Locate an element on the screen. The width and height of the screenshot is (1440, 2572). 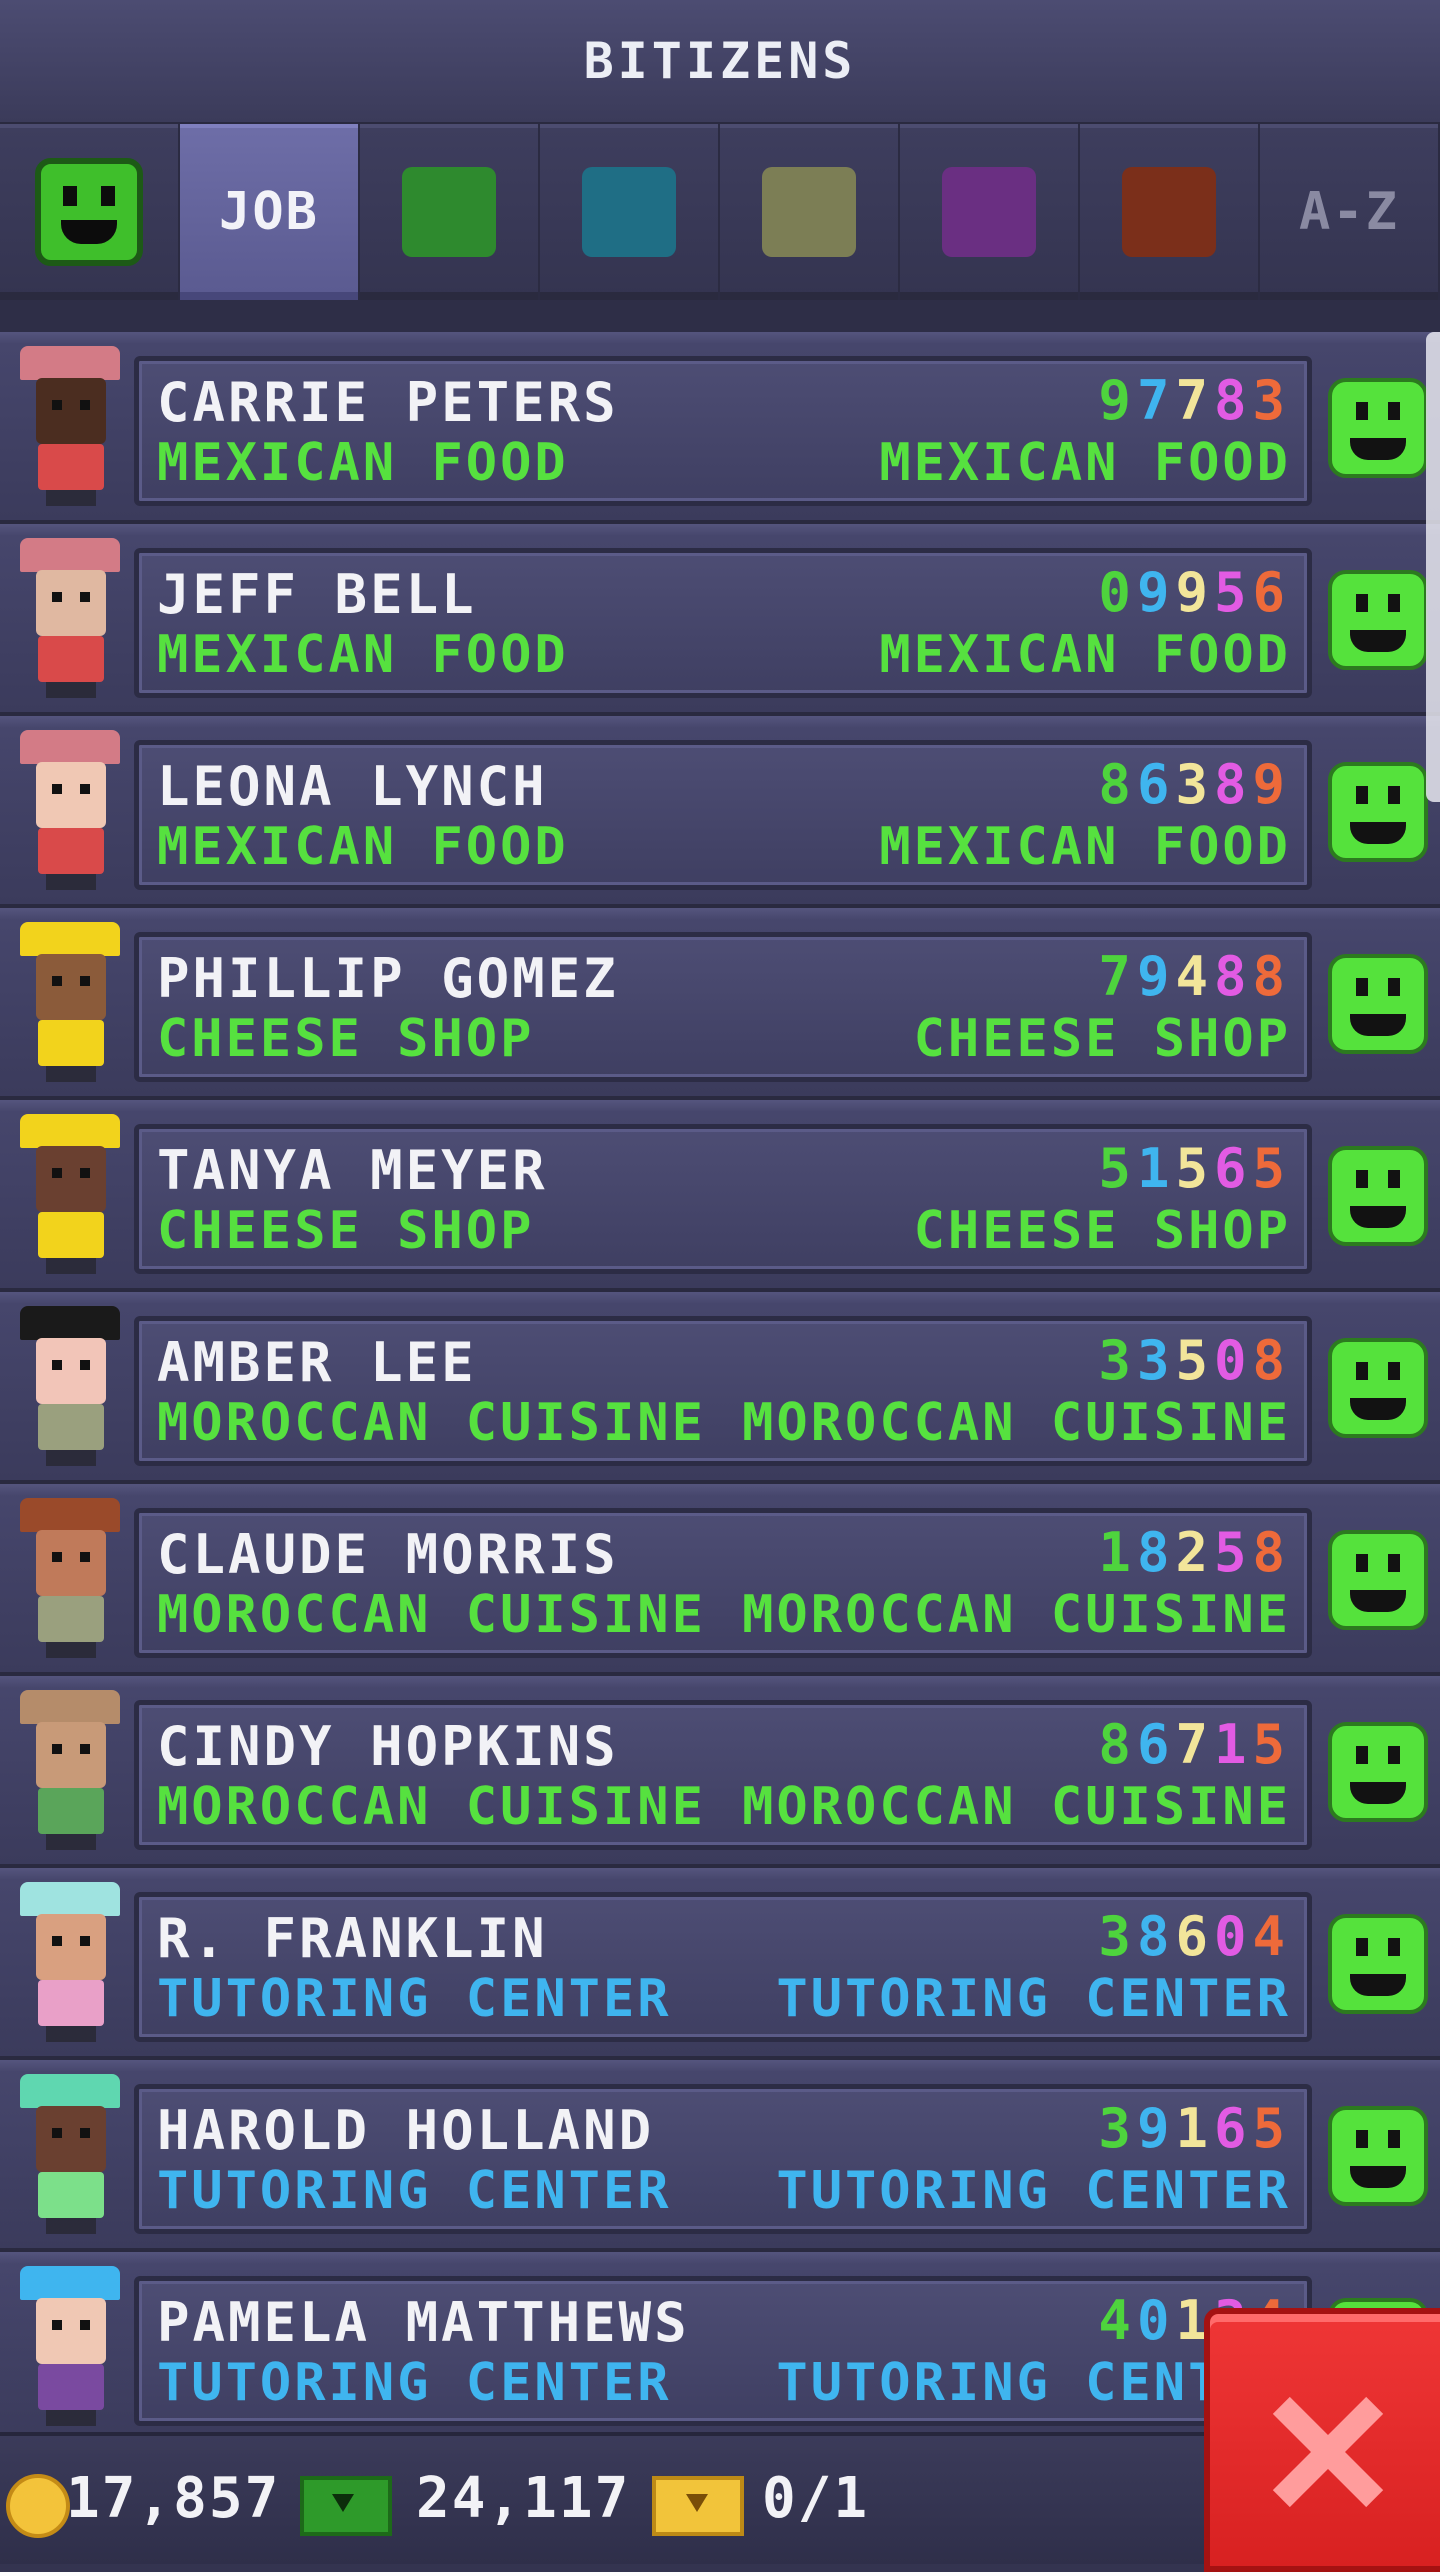
current-job: CHEESE SHOP is located at coordinates (346, 1231).